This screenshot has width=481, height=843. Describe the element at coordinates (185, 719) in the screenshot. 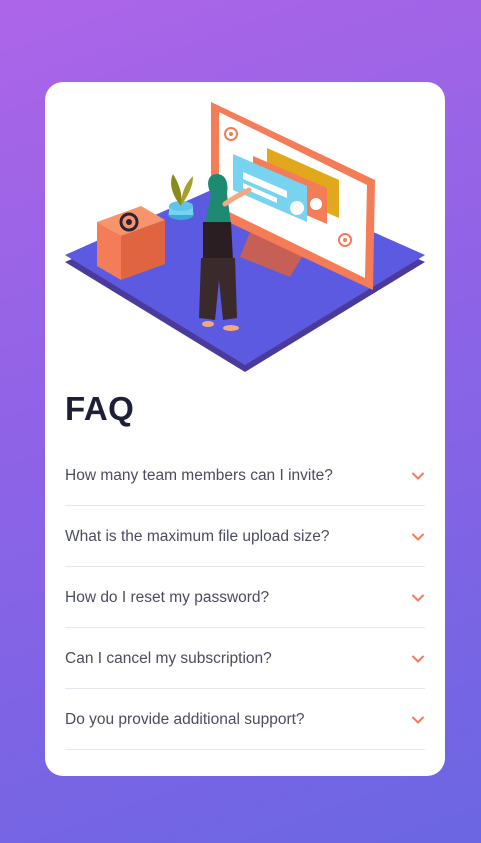

I see `faq-question: Do you provide additional support?` at that location.